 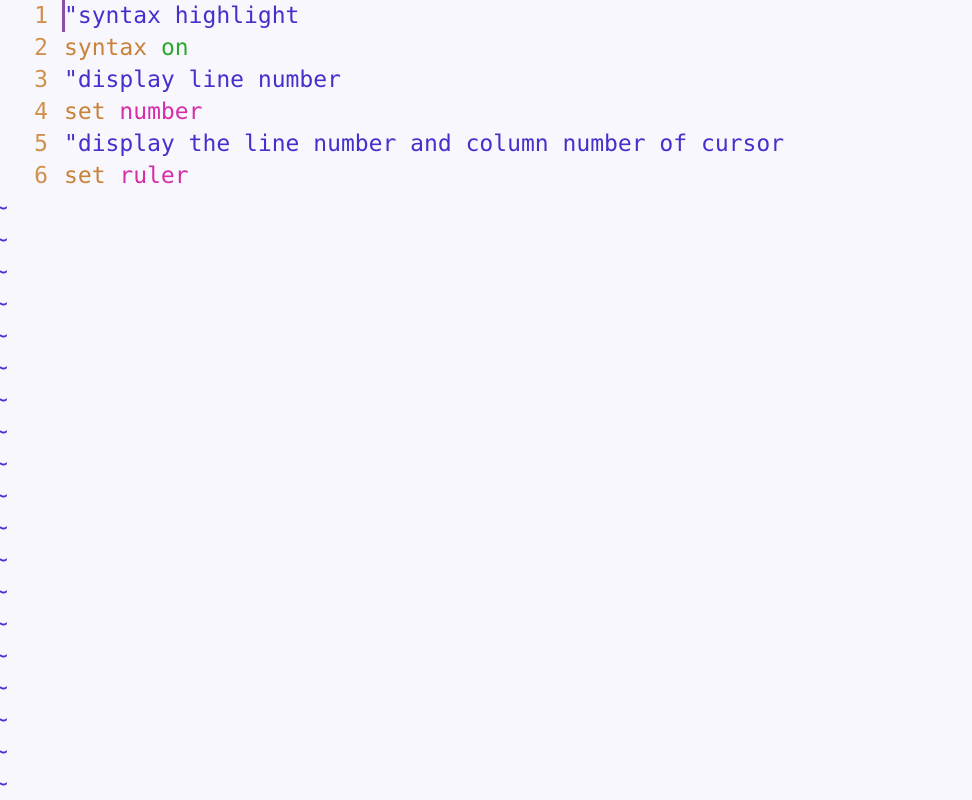 What do you see at coordinates (161, 112) in the screenshot?
I see `token-option-name: number` at bounding box center [161, 112].